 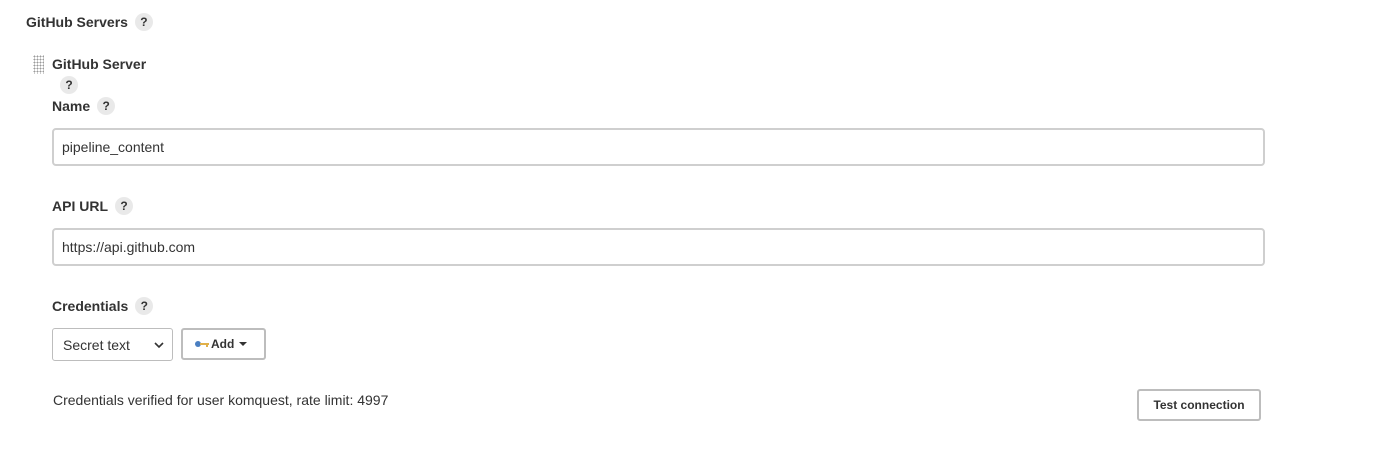 What do you see at coordinates (243, 344) in the screenshot?
I see `caret-down-icon` at bounding box center [243, 344].